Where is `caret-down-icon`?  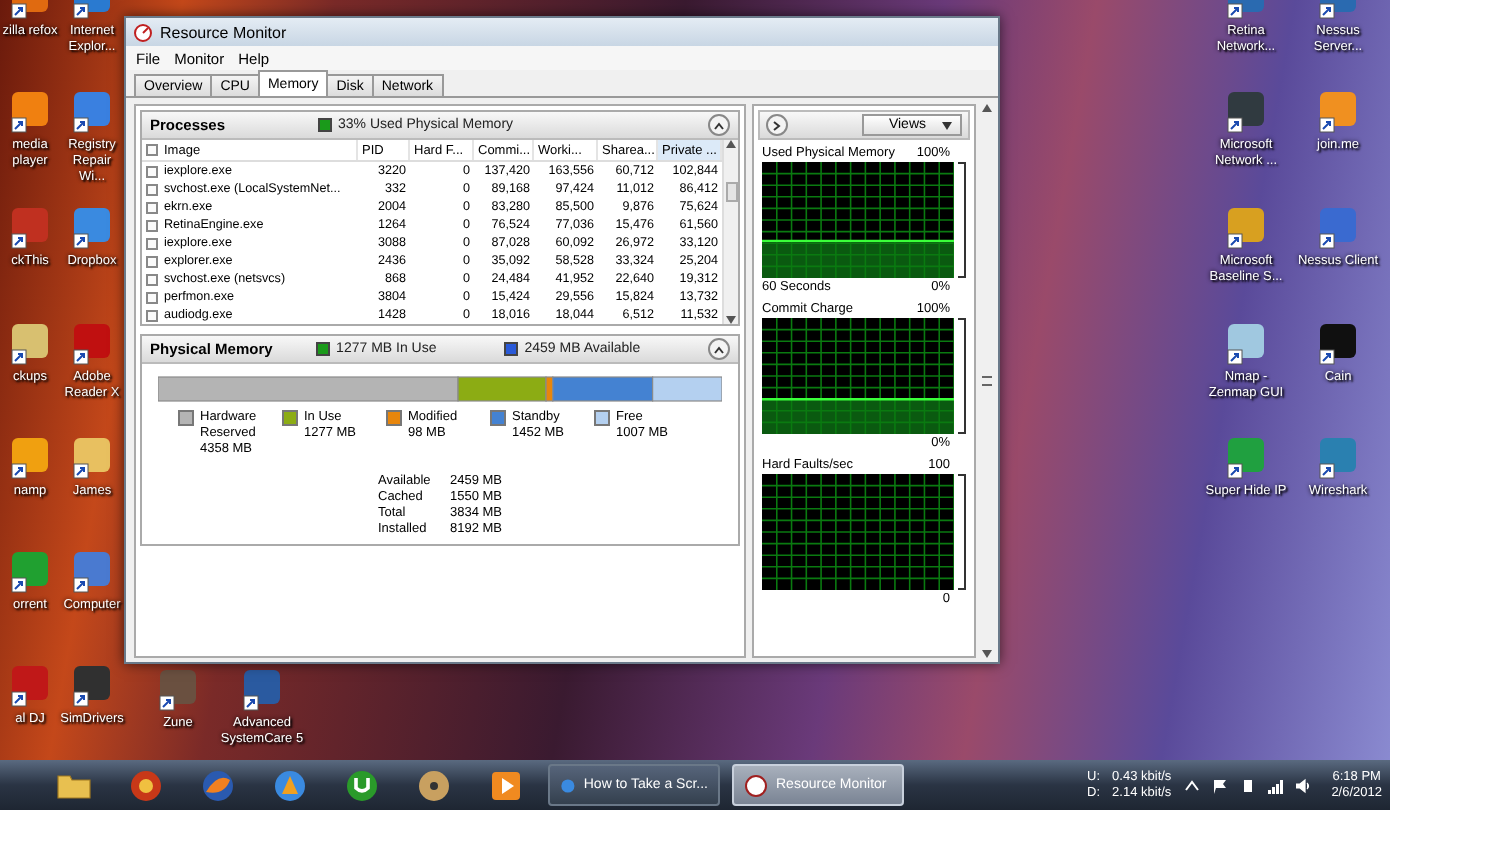 caret-down-icon is located at coordinates (947, 125).